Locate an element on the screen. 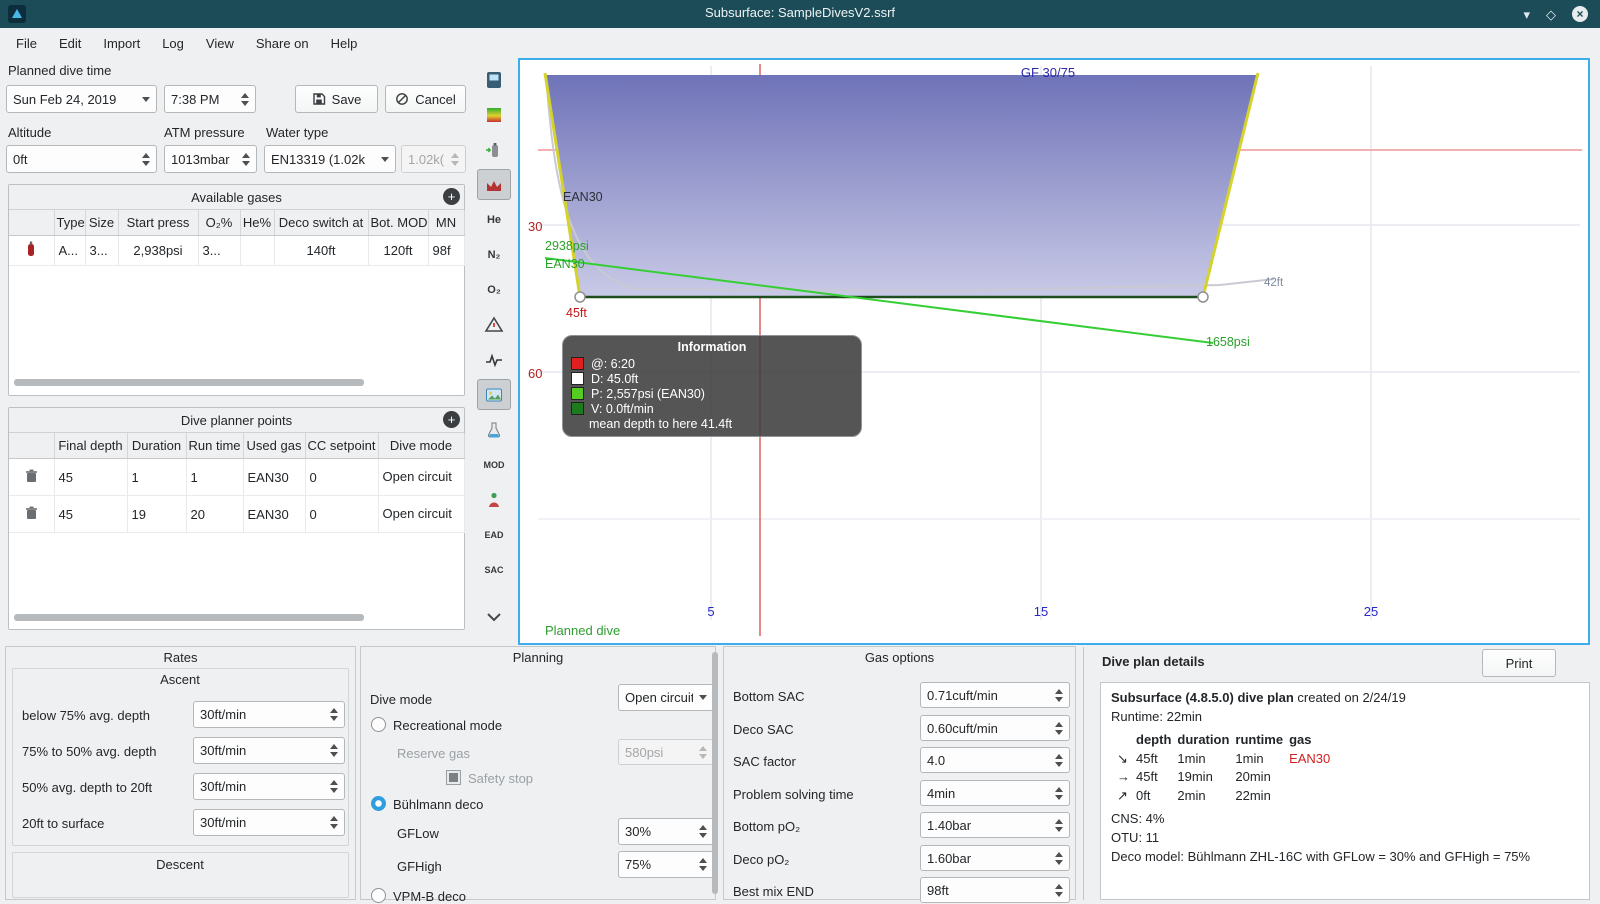 This screenshot has height=904, width=1600. descend-arrow: ↘ is located at coordinates (1122, 758).